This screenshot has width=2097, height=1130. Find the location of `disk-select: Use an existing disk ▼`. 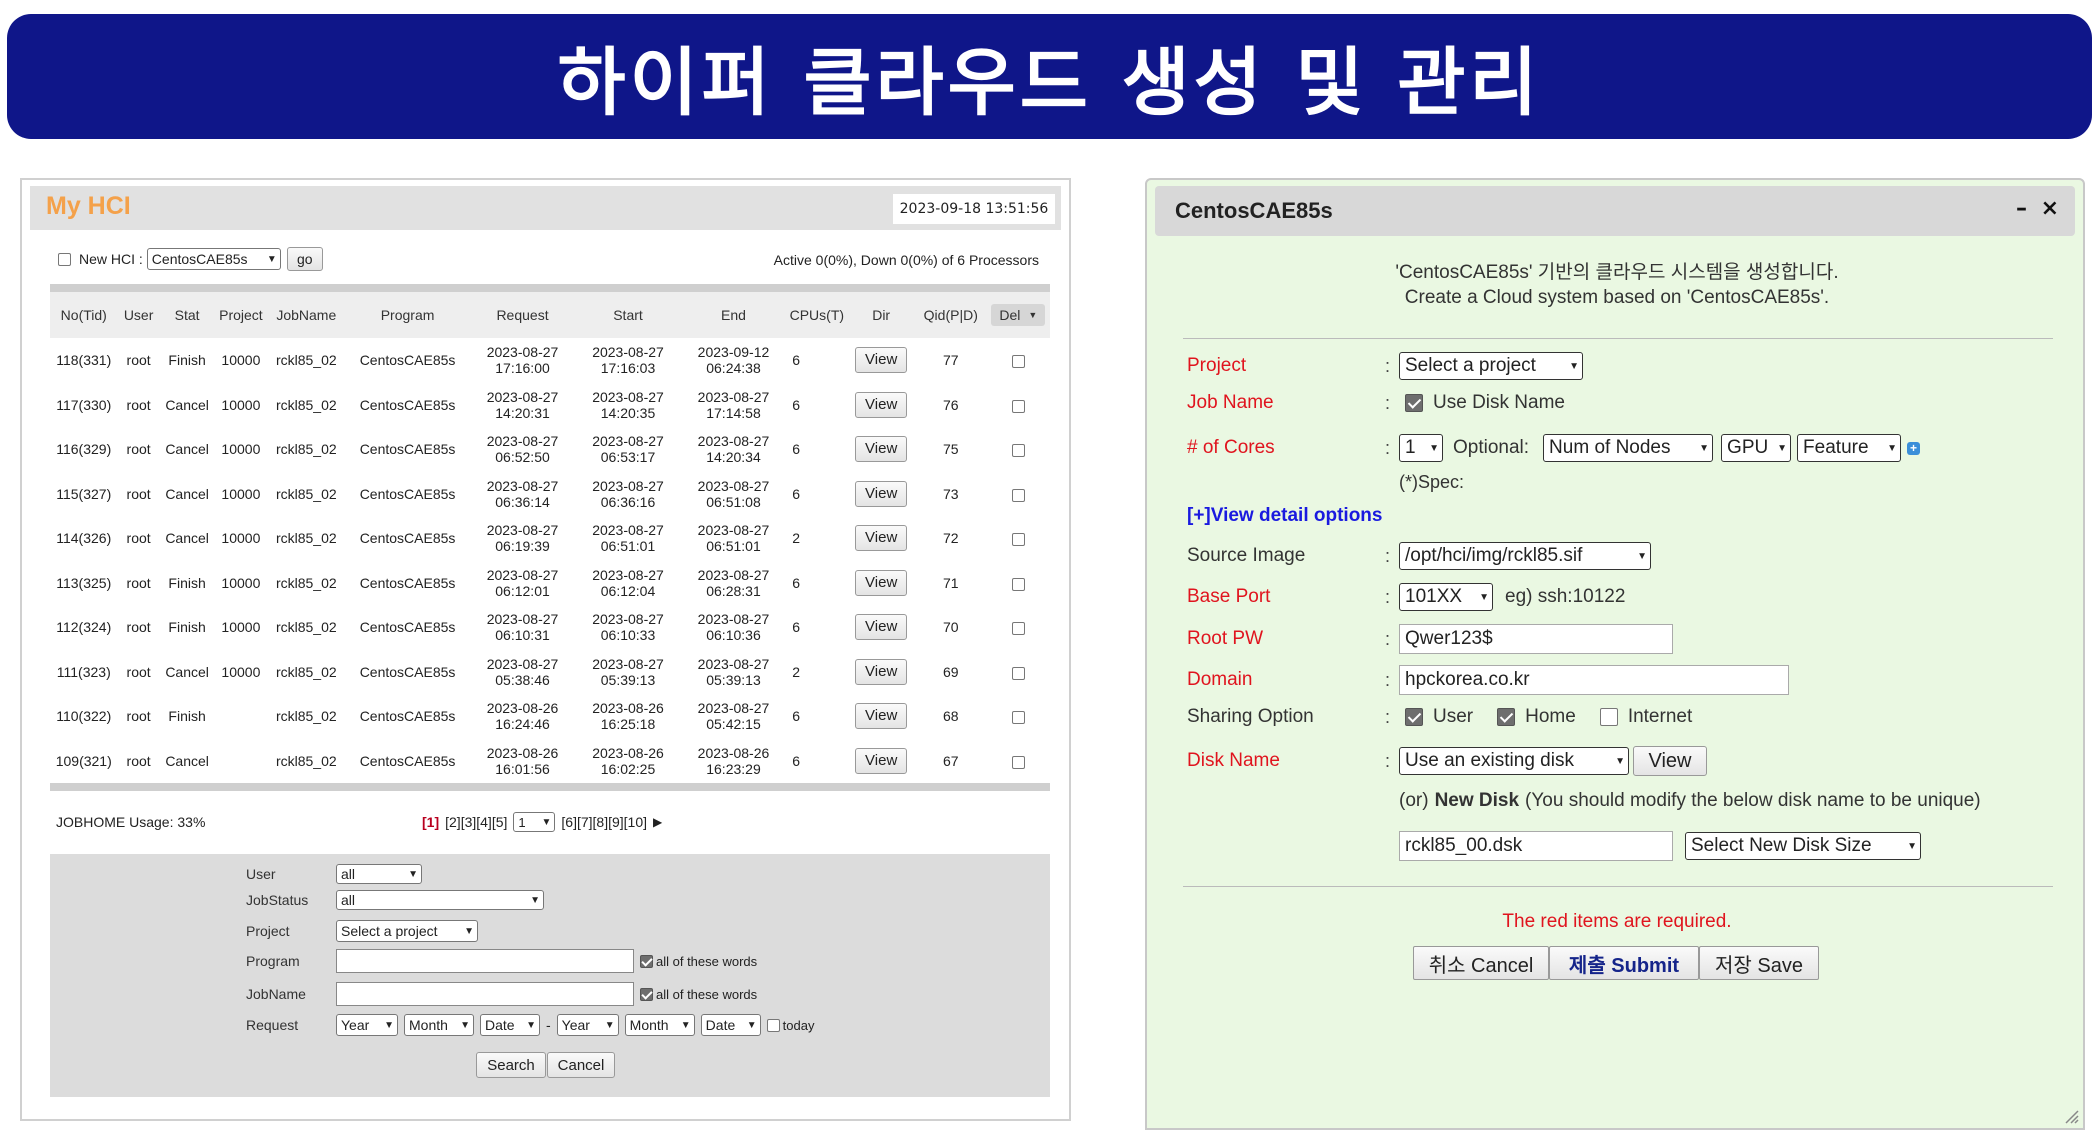

disk-select: Use an existing disk ▼ is located at coordinates (1514, 761).